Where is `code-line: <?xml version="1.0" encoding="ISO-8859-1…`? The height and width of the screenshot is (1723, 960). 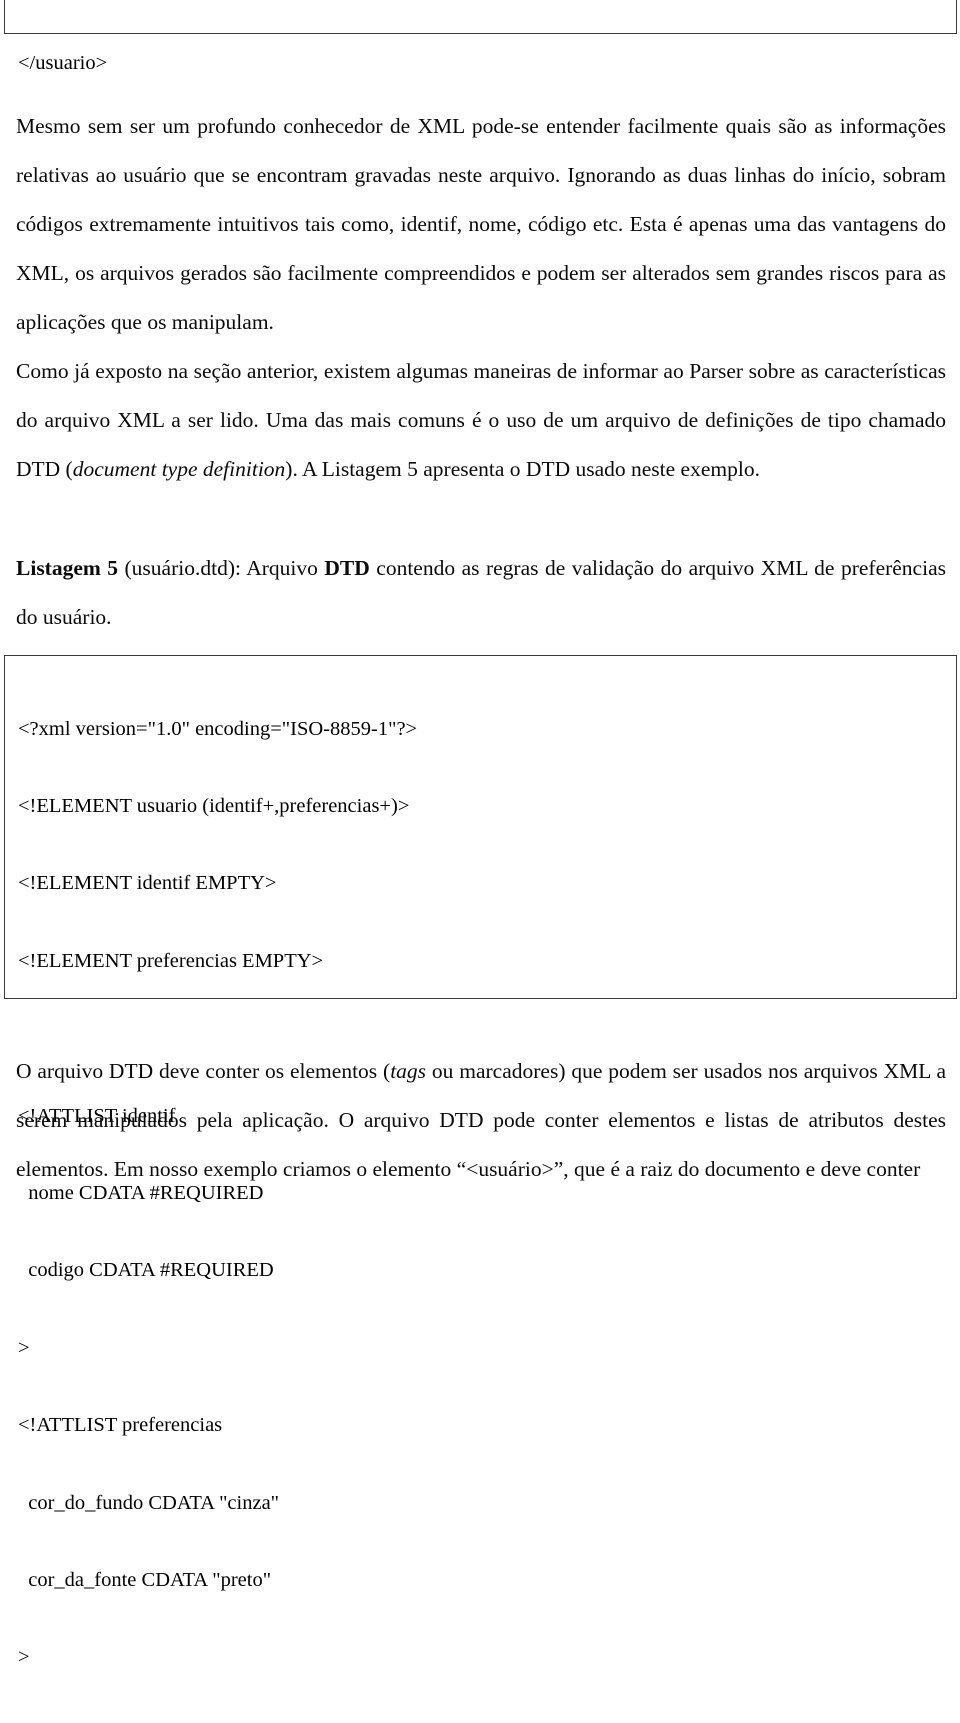
code-line: <?xml version="1.0" encoding="ISO-8859-1… is located at coordinates (218, 728).